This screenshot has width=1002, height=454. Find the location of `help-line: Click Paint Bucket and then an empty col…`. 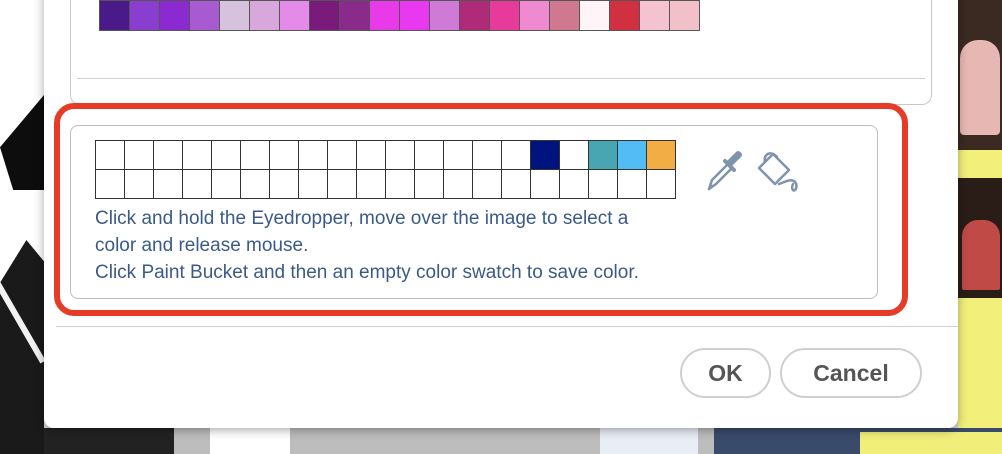

help-line: Click Paint Bucket and then an empty col… is located at coordinates (367, 272).